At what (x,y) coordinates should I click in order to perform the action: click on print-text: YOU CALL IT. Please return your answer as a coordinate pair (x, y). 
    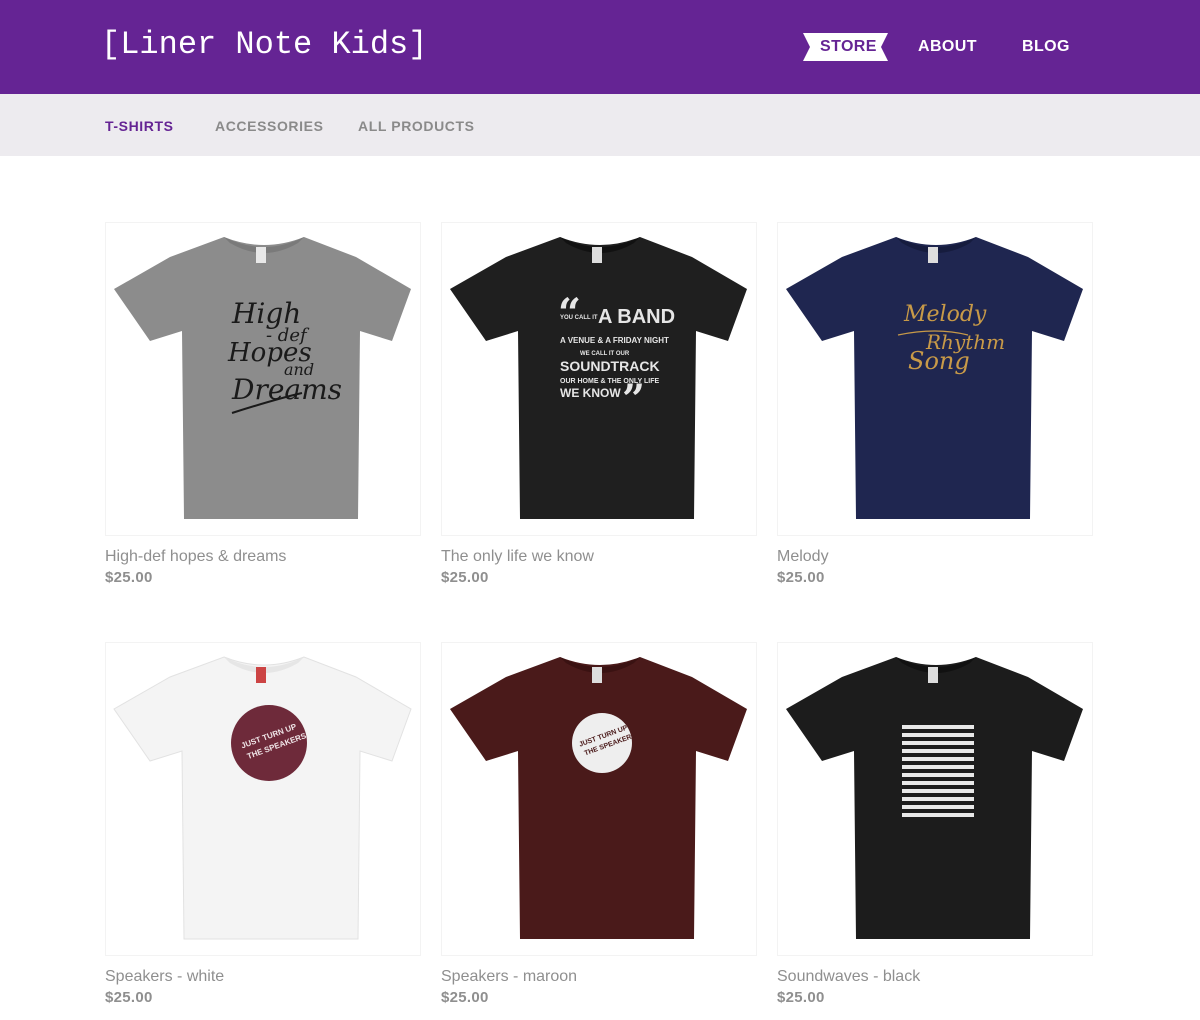
    Looking at the image, I should click on (579, 318).